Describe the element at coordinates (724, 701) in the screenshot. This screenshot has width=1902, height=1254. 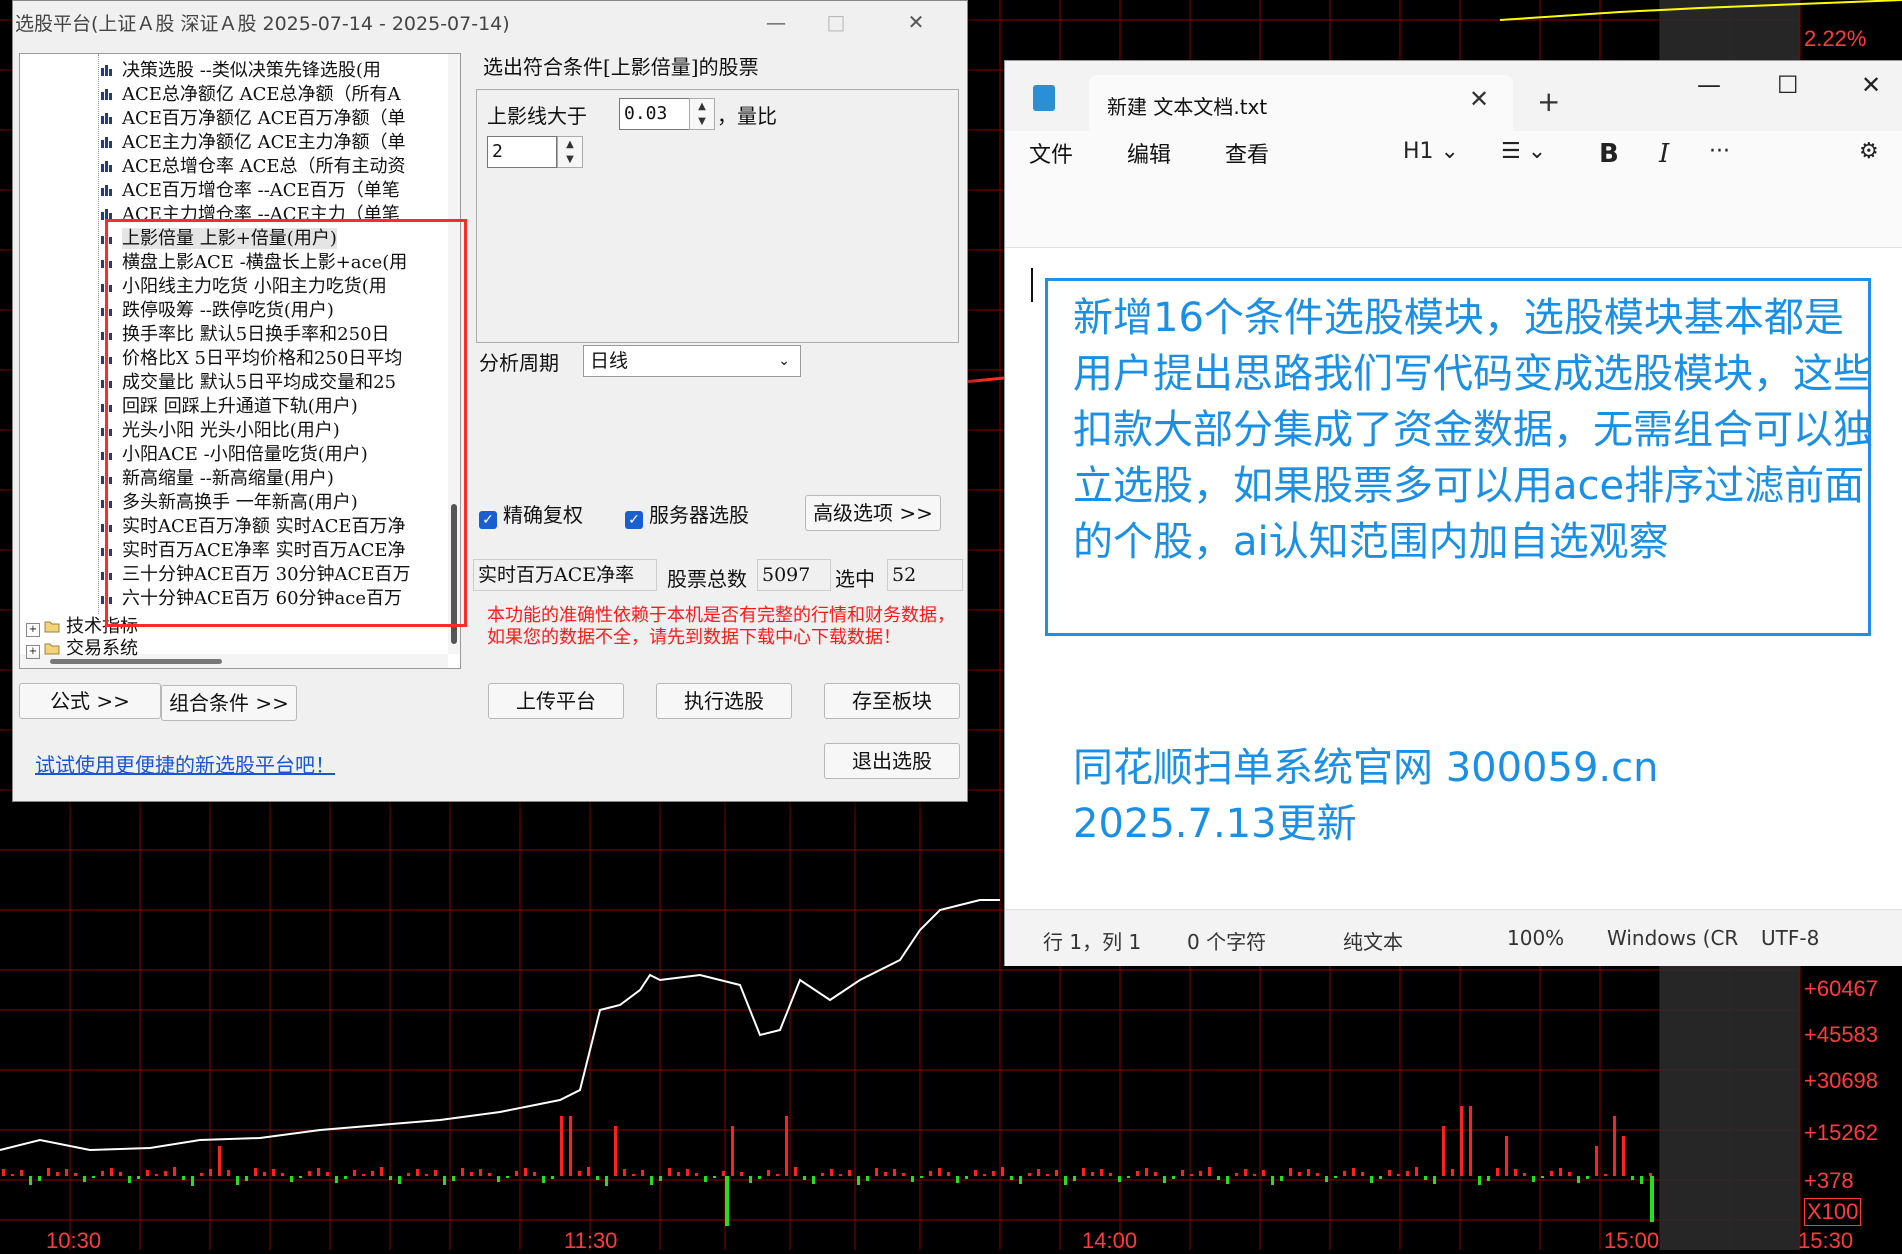
I see `run-pick-button: 执行选股` at that location.